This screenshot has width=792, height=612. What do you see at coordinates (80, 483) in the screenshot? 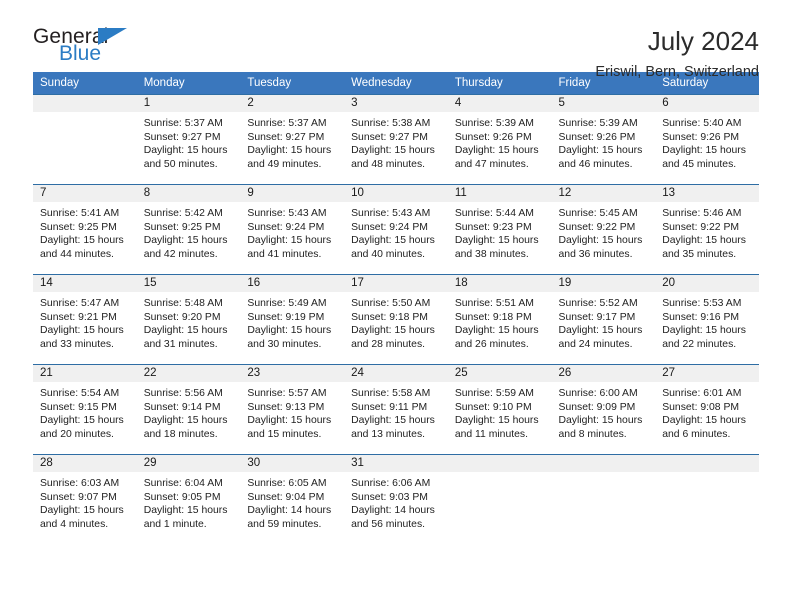
I see `sunrise-text: Sunrise: 6:03 AM` at bounding box center [80, 483].